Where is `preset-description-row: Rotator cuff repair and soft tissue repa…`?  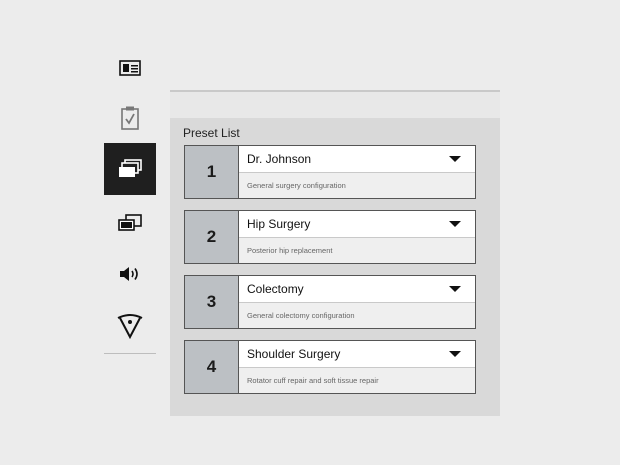
preset-description-row: Rotator cuff repair and soft tissue repa… is located at coordinates (357, 380).